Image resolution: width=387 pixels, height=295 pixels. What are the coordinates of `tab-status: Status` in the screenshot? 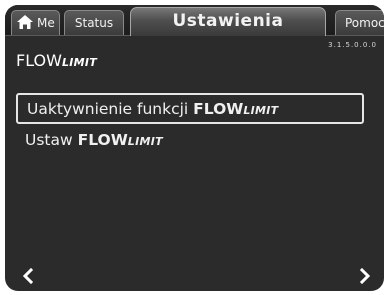 It's located at (94, 22).